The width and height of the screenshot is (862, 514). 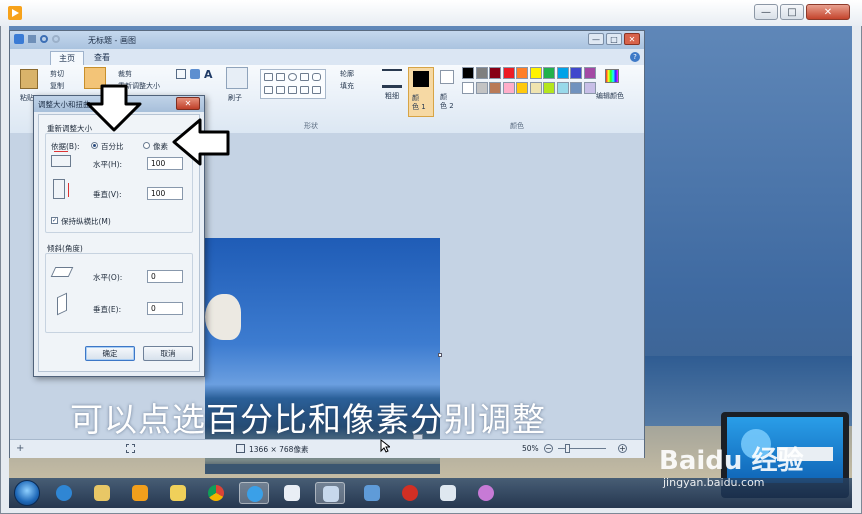 What do you see at coordinates (64, 104) in the screenshot?
I see `dialog-title: 调整大小和扭曲` at bounding box center [64, 104].